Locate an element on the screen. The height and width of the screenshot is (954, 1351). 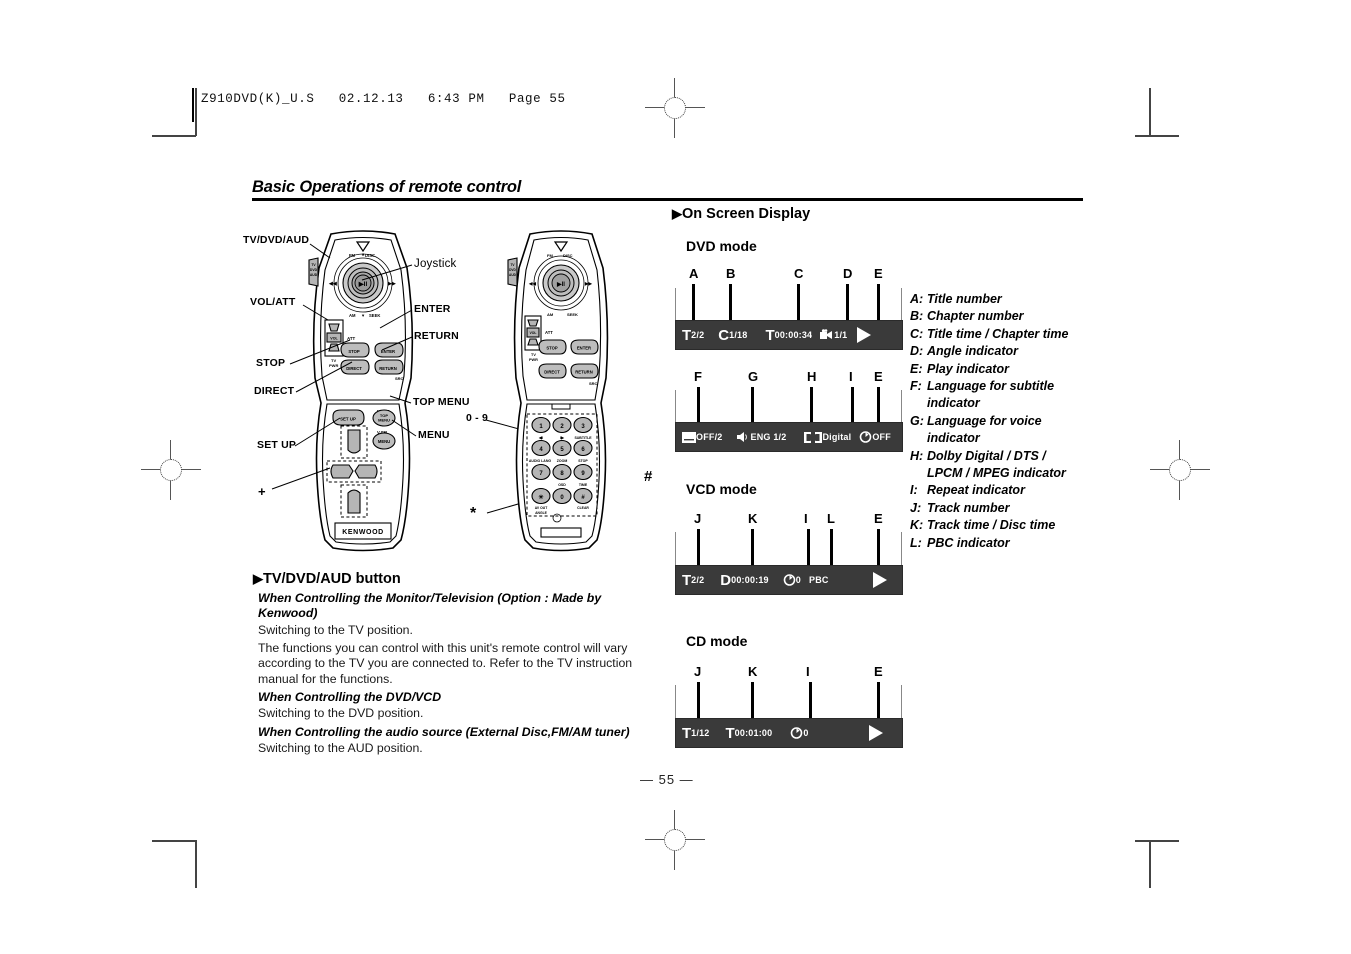
legend-cont-f: indicator is located at coordinates (953, 403).